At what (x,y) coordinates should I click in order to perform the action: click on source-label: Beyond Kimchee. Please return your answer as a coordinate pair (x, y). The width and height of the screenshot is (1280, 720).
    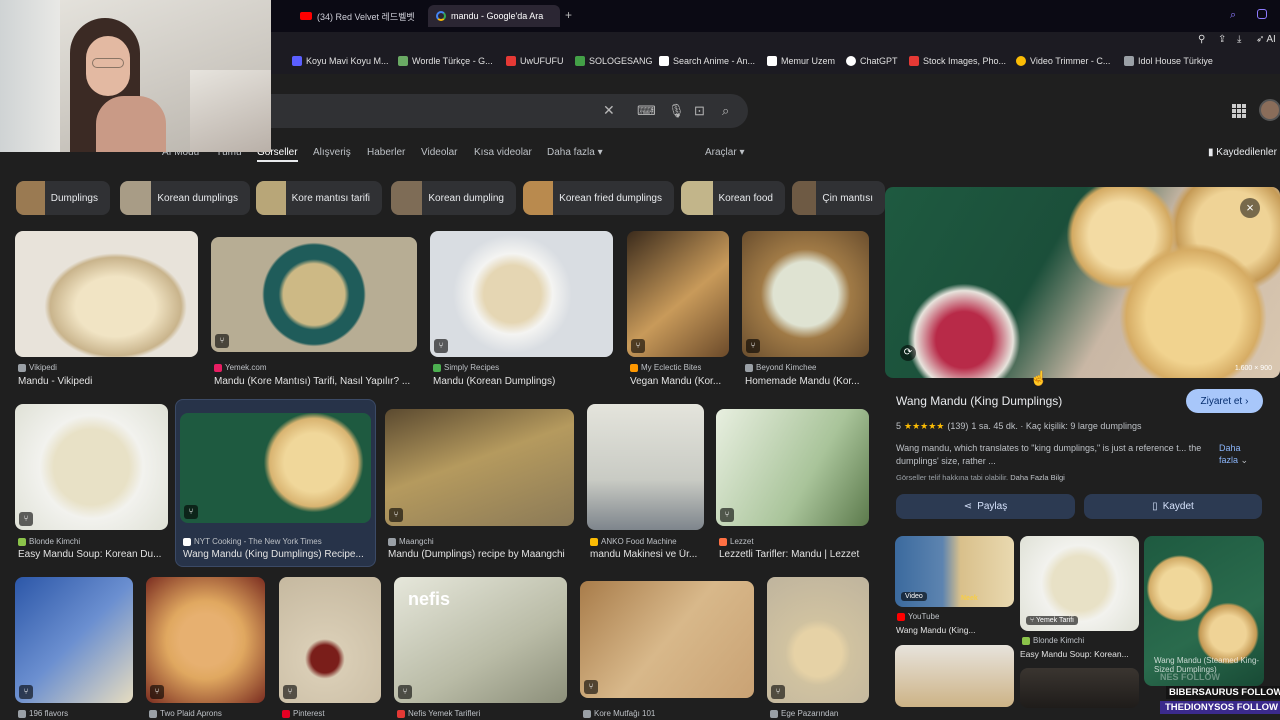
    Looking at the image, I should click on (786, 367).